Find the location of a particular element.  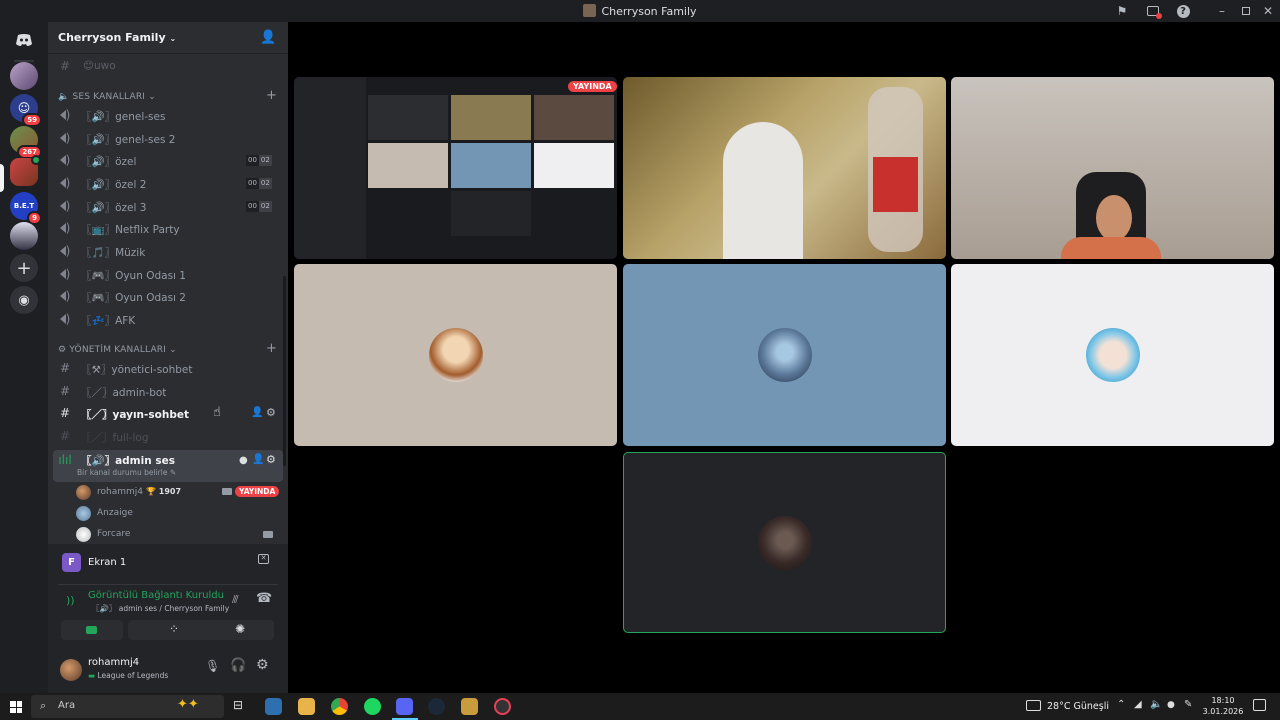

noise-suppression-icon: ⫻ is located at coordinates (235, 600).